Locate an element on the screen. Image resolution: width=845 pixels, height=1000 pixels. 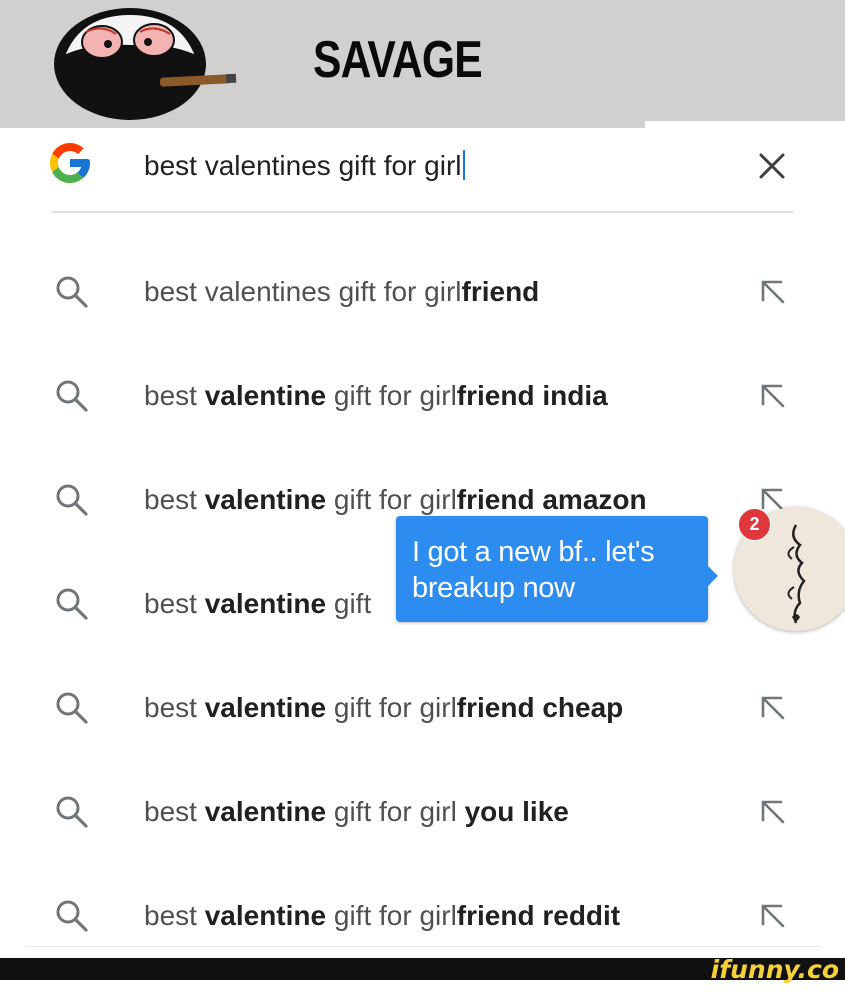
suggestion-completion: friend india is located at coordinates (532, 395).